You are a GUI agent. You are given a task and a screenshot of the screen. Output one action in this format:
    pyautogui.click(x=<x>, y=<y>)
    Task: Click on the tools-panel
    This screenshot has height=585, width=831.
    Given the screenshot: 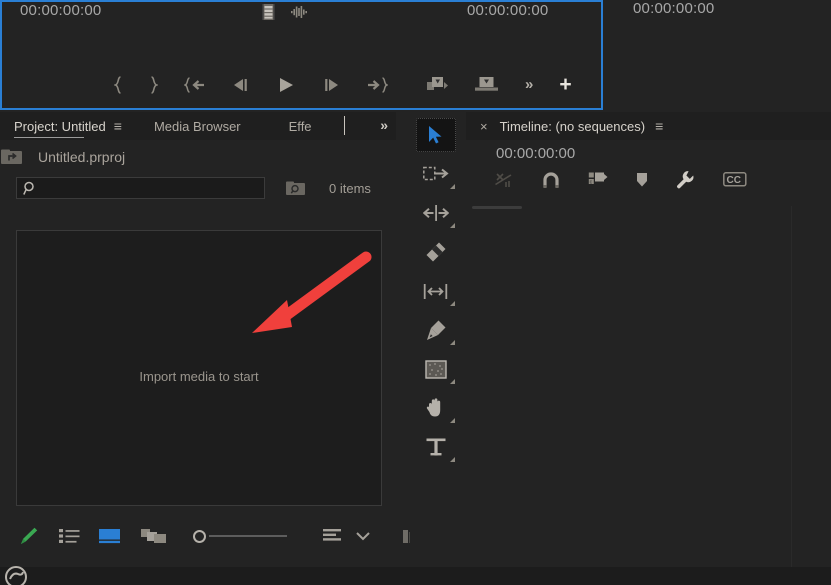 What is the action you would take?
    pyautogui.click(x=436, y=339)
    